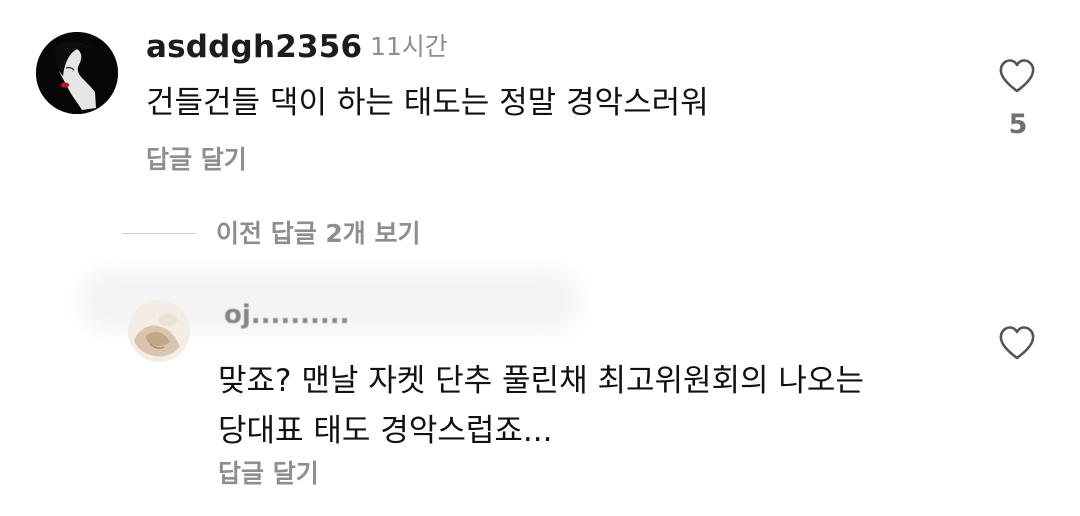 Image resolution: width=1080 pixels, height=516 pixels. I want to click on comment-username: asddgh2356, so click(254, 47).